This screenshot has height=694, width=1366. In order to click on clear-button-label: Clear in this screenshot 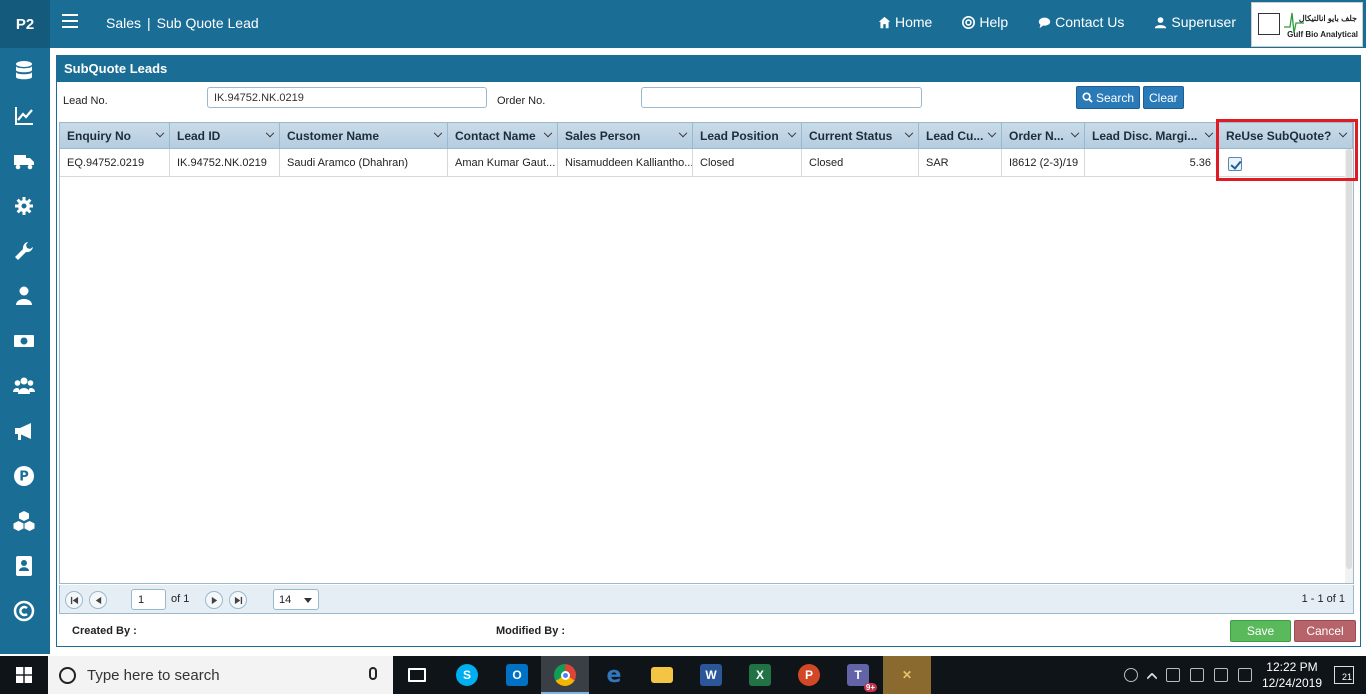, I will do `click(1163, 97)`.